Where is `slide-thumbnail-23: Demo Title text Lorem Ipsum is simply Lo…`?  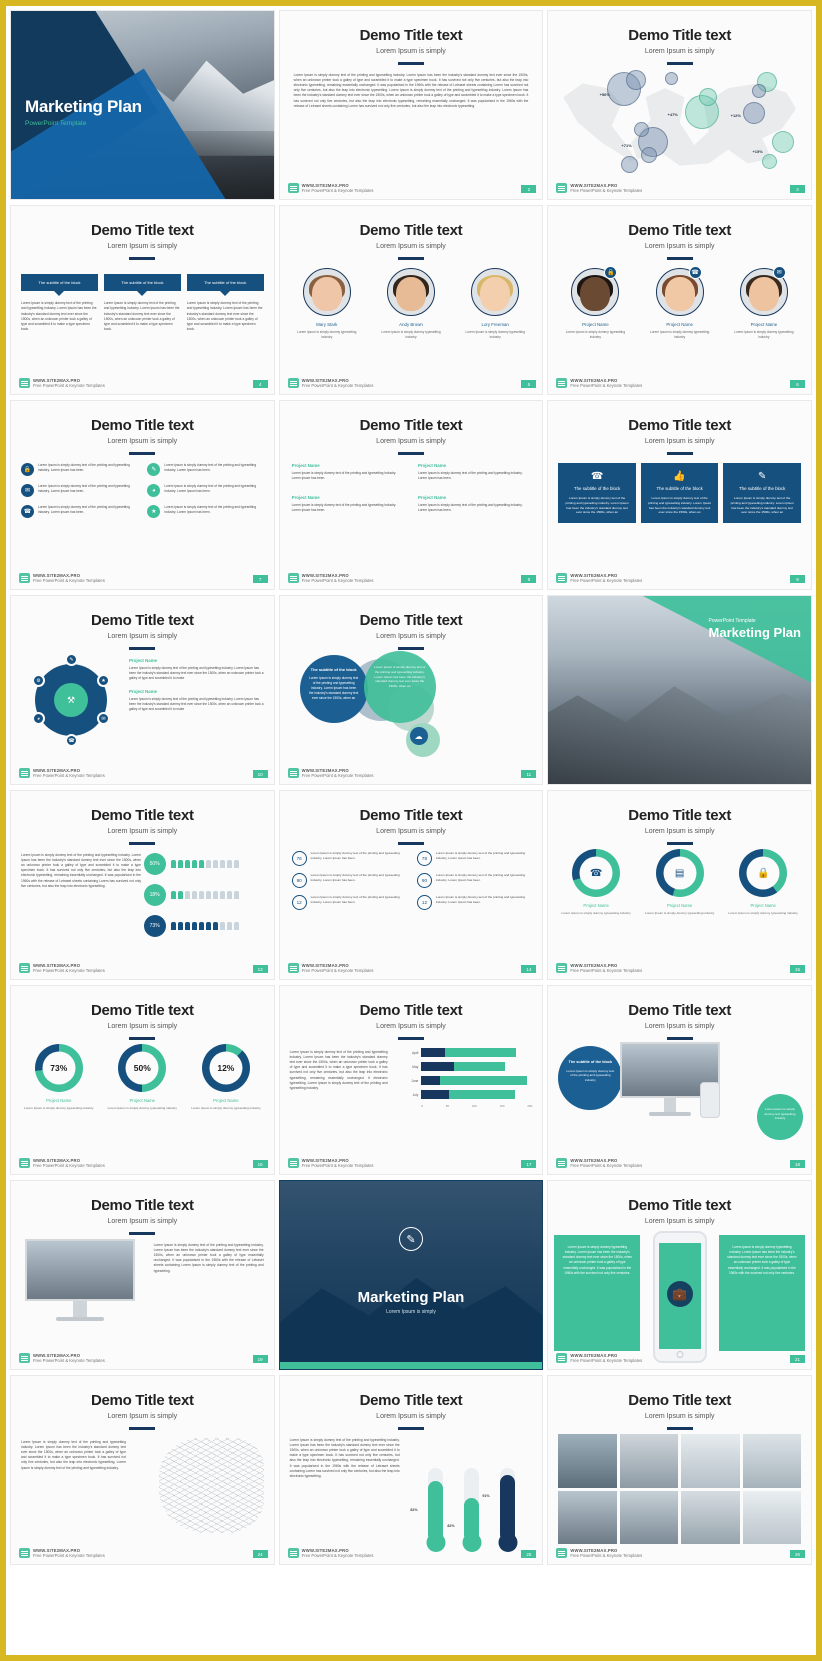 slide-thumbnail-23: Demo Title text Lorem Ipsum is simply Lo… is located at coordinates (411, 1470).